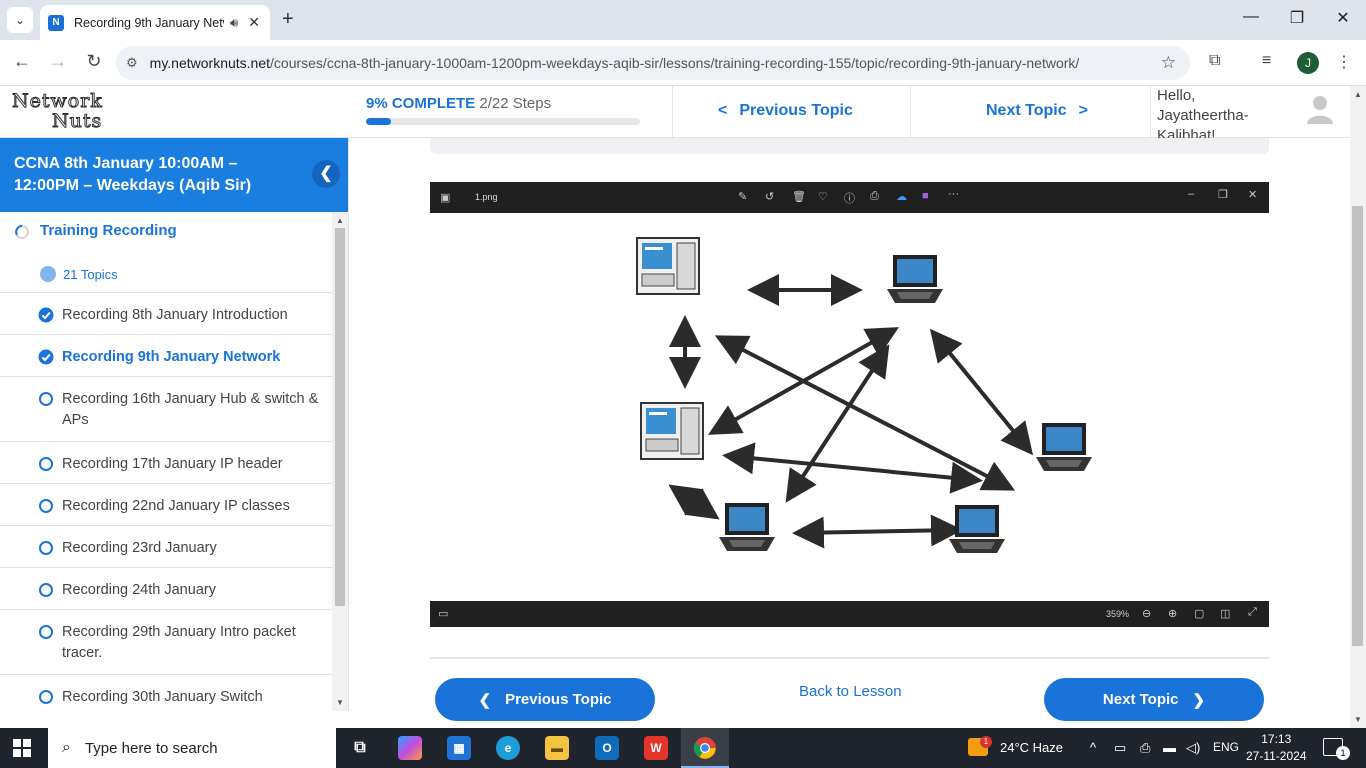  I want to click on browser-tab-active: N Recording 9th January Netw 🔊︎ ✕, so click(155, 22).